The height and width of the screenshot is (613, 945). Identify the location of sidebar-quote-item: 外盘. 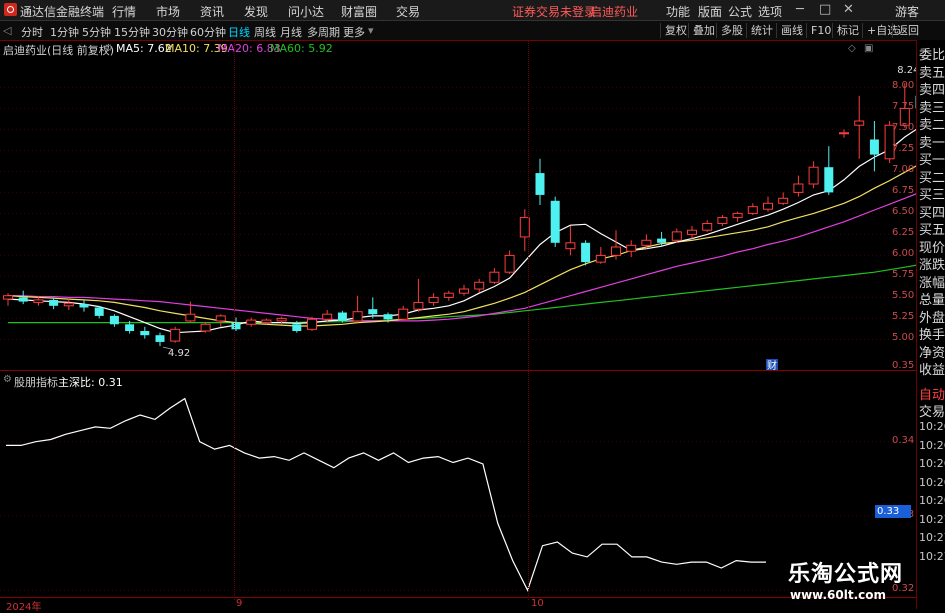
(932, 318).